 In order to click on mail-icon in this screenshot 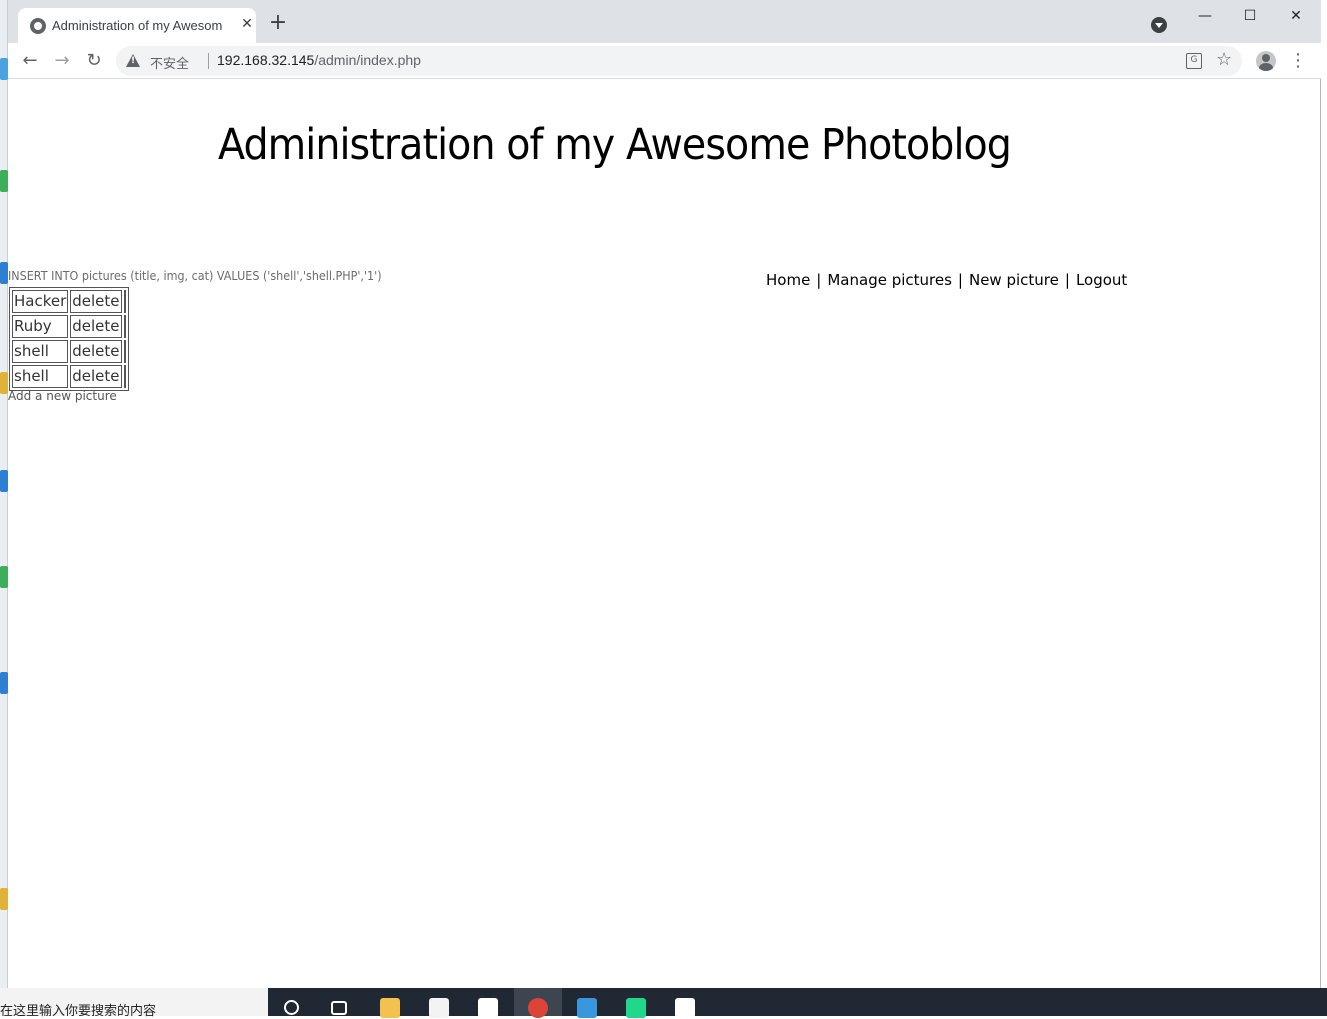, I will do `click(488, 1008)`.